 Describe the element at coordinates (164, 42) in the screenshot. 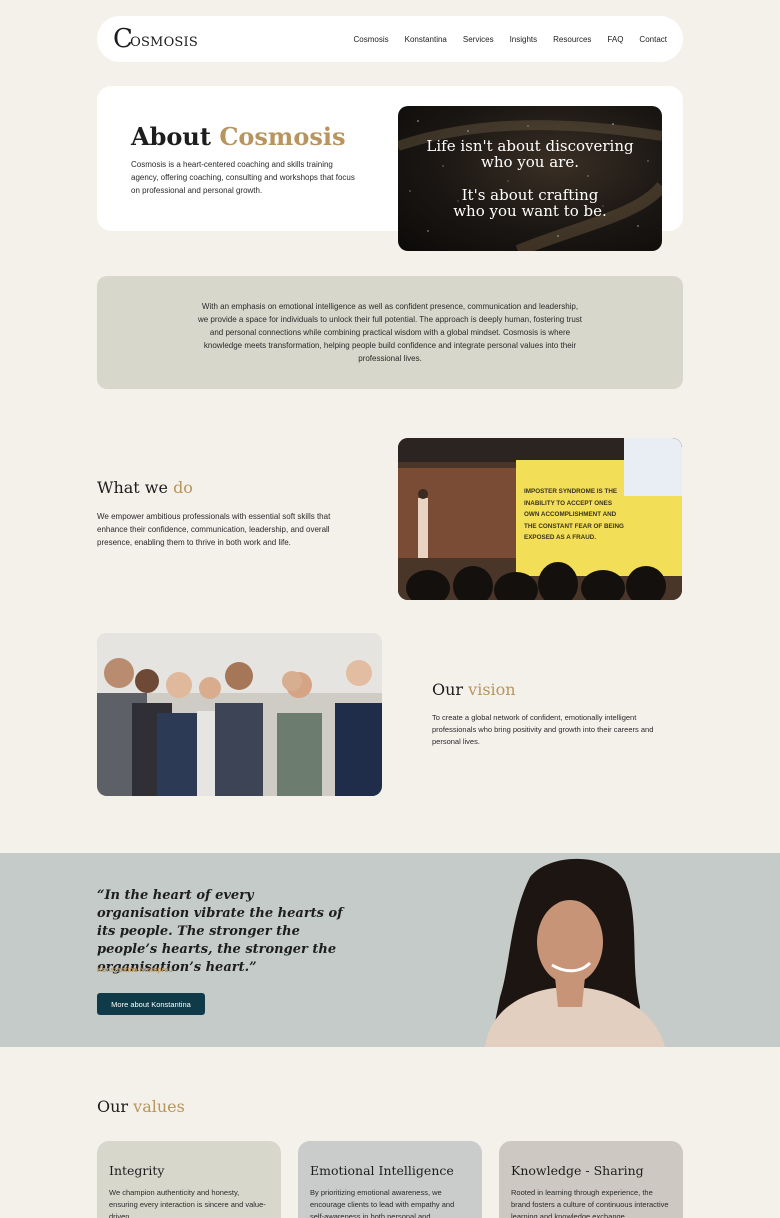

I see `logo-text: OSMOSIS` at that location.